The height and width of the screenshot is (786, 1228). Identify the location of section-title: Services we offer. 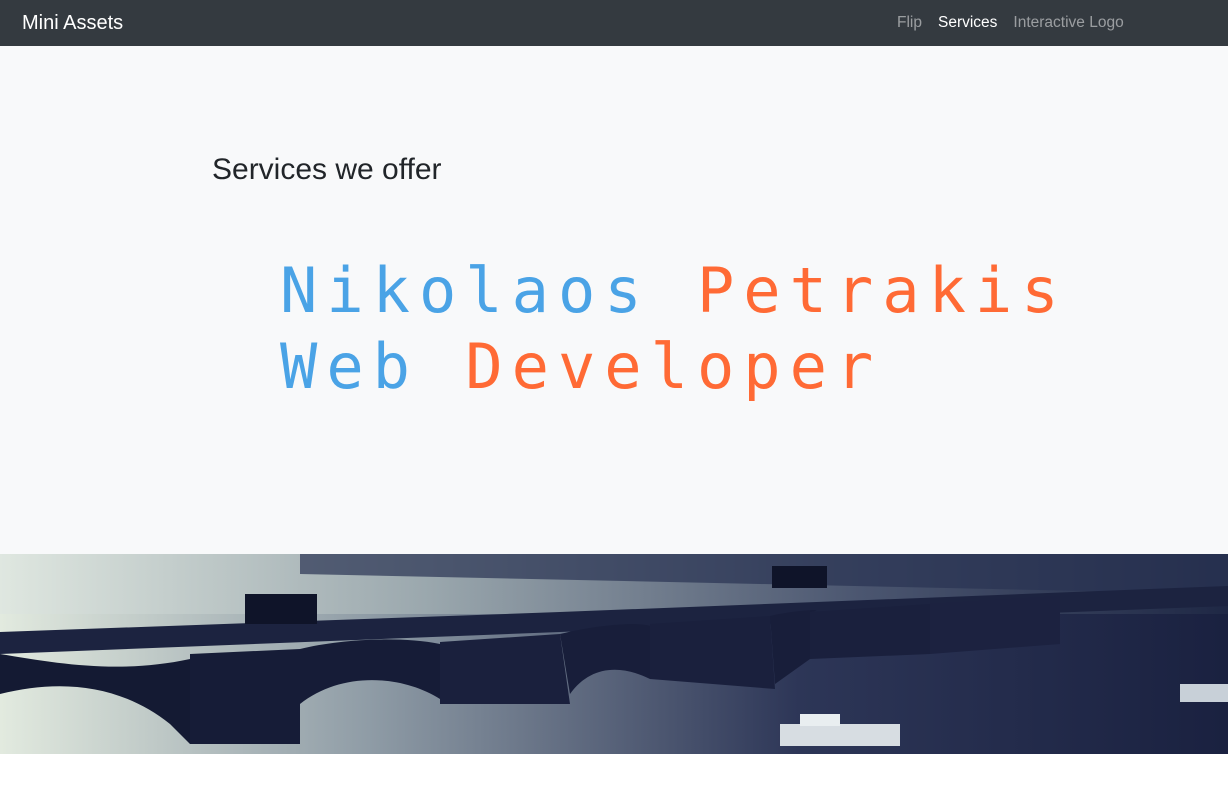
(327, 169).